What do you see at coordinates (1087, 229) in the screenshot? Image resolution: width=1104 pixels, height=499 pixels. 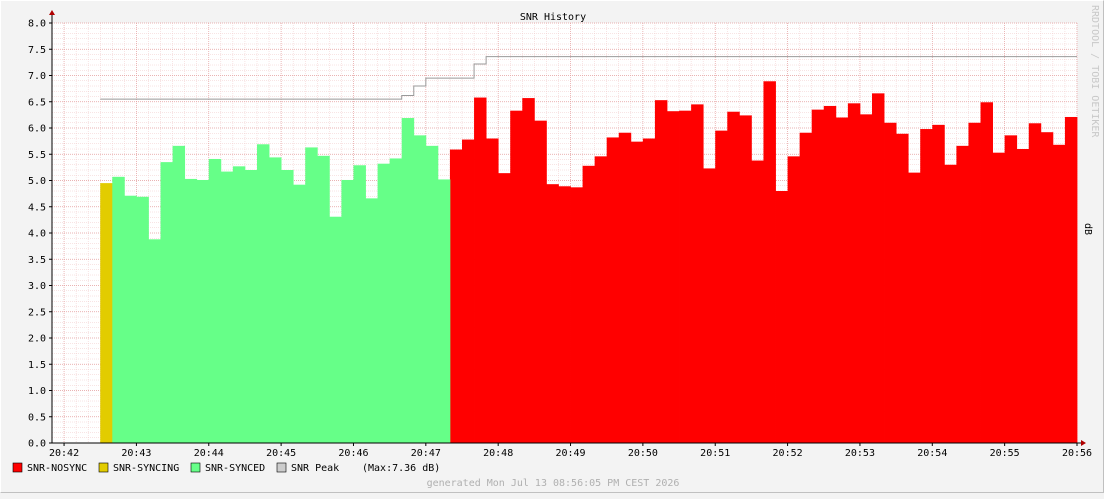 I see `y-axis-label: dB` at bounding box center [1087, 229].